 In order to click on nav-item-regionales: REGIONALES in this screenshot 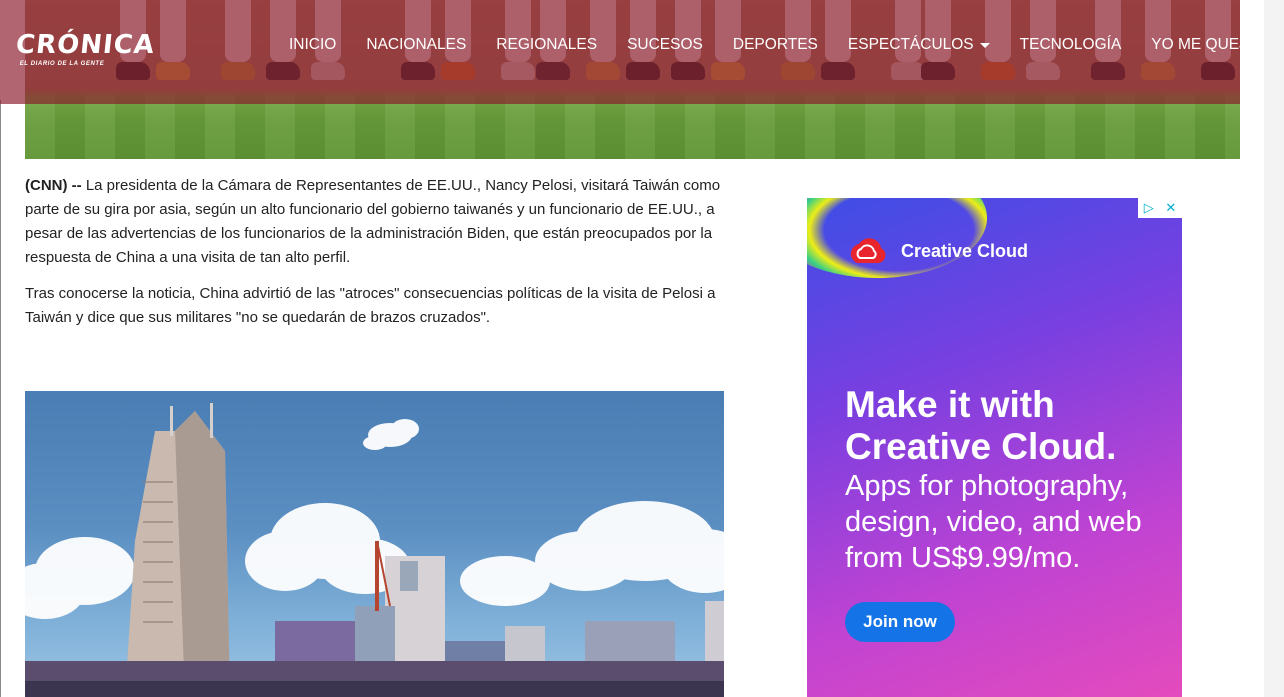, I will do `click(546, 45)`.